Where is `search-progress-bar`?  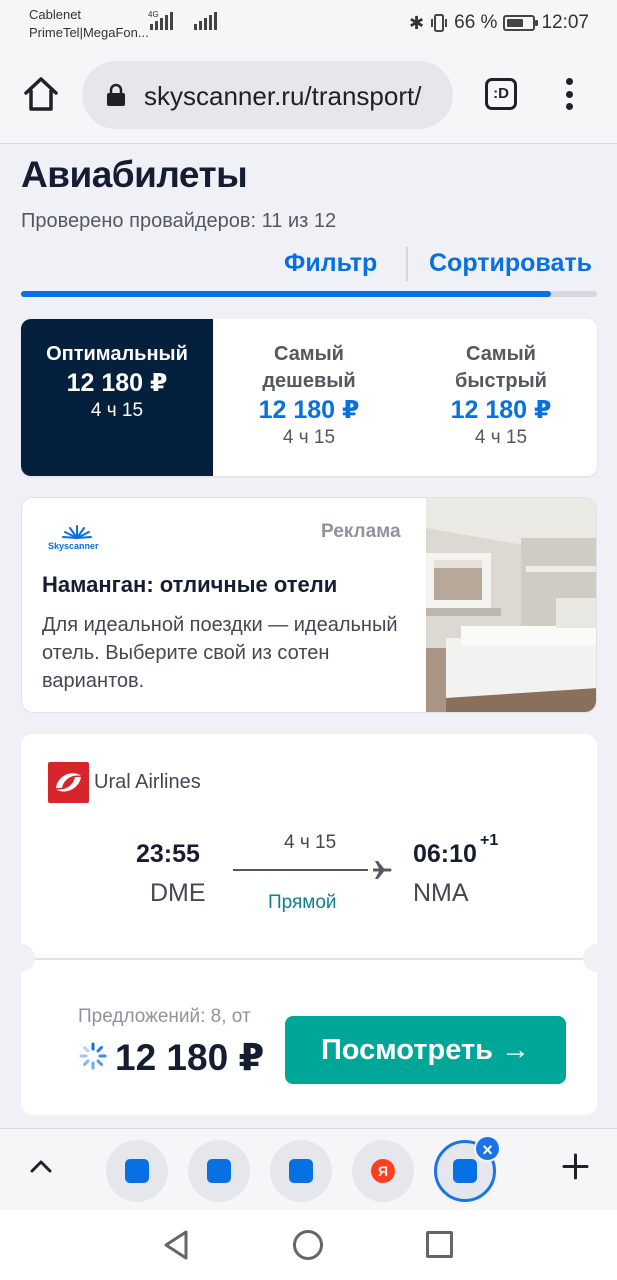
search-progress-bar is located at coordinates (309, 294).